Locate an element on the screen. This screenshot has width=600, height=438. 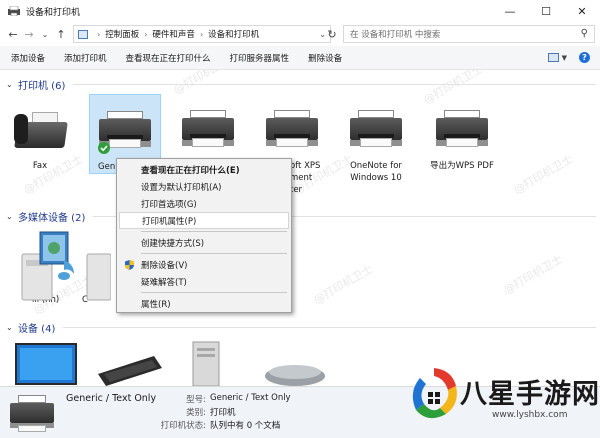
device-monitor is located at coordinates (46, 364).